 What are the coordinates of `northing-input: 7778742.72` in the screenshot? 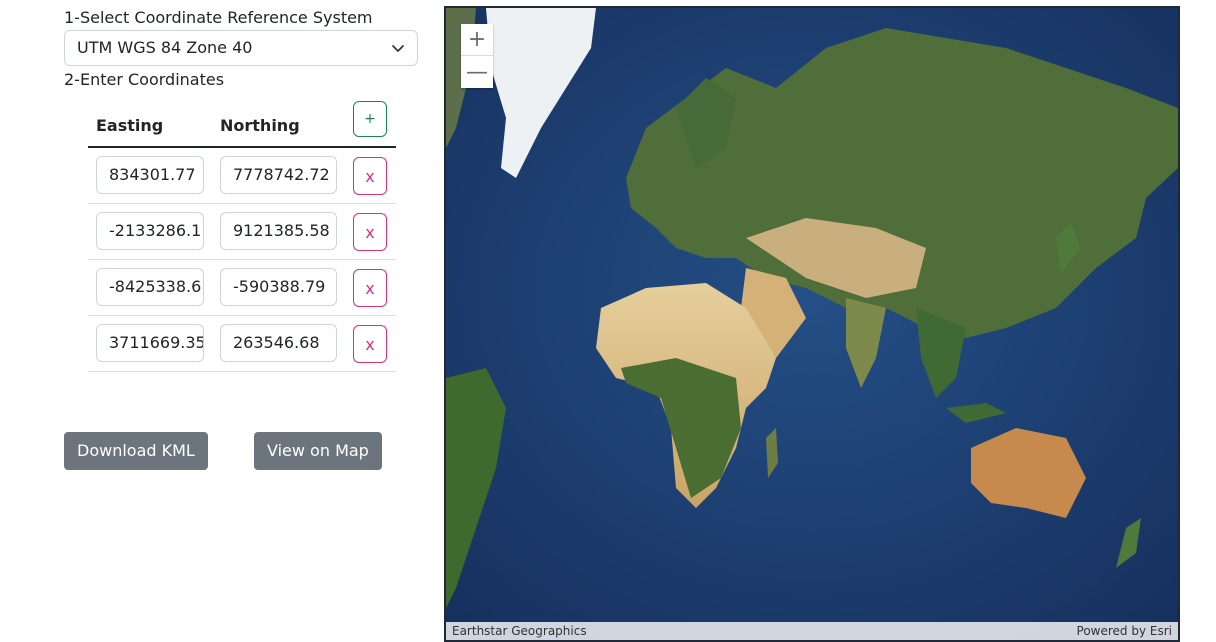 It's located at (278, 175).